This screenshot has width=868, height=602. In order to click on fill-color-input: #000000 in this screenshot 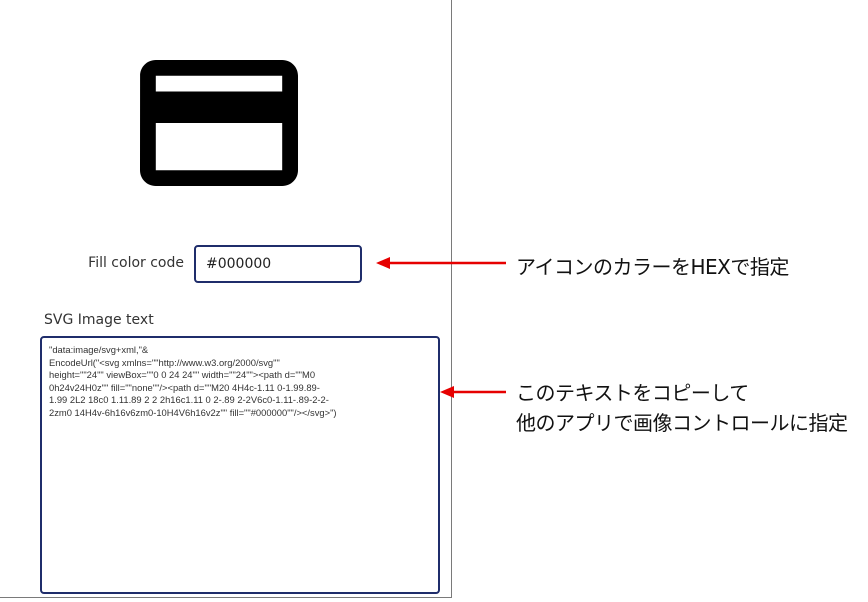, I will do `click(278, 264)`.